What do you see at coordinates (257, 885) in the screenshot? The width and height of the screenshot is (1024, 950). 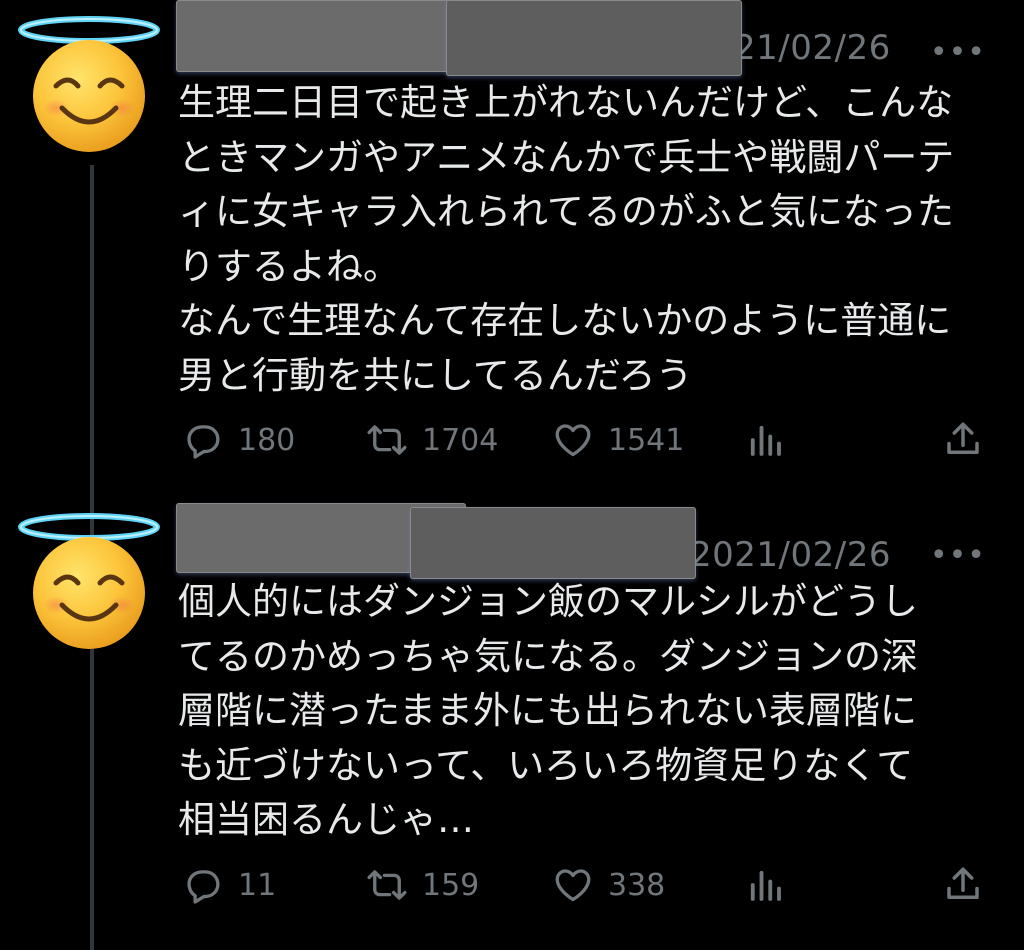 I see `reply-count: 11` at bounding box center [257, 885].